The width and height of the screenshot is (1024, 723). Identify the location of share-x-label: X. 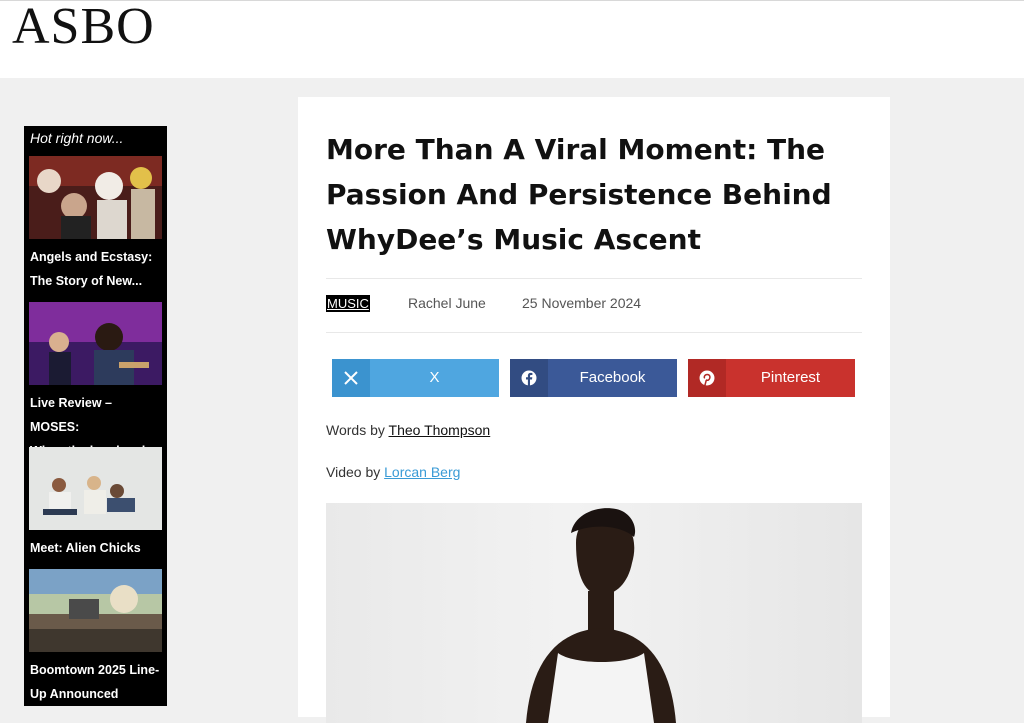
(434, 377).